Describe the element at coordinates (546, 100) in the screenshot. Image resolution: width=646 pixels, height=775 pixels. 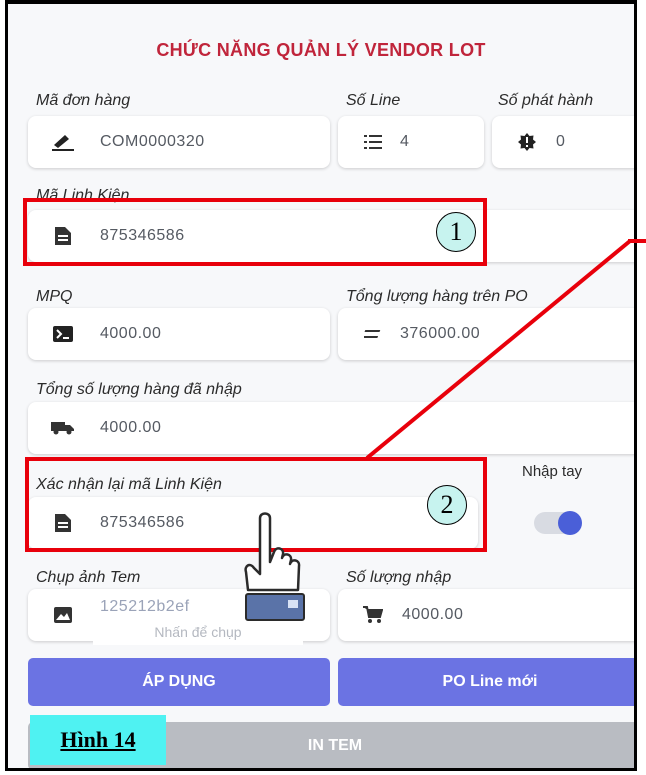
I see `issue-number-label: Số phát hành` at that location.